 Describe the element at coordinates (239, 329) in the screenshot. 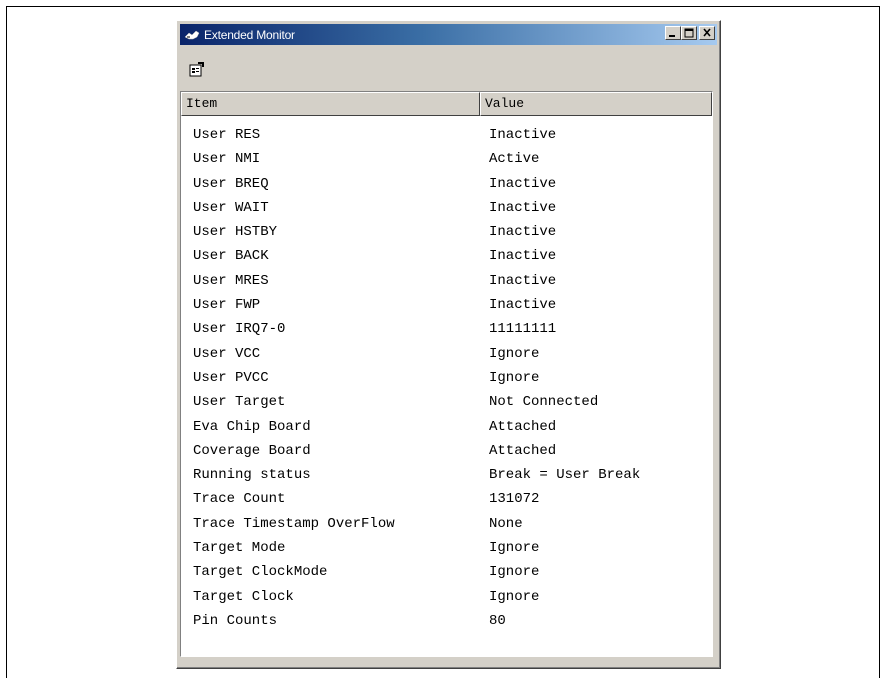

I see `row-item-label: User IRQ7-0` at that location.